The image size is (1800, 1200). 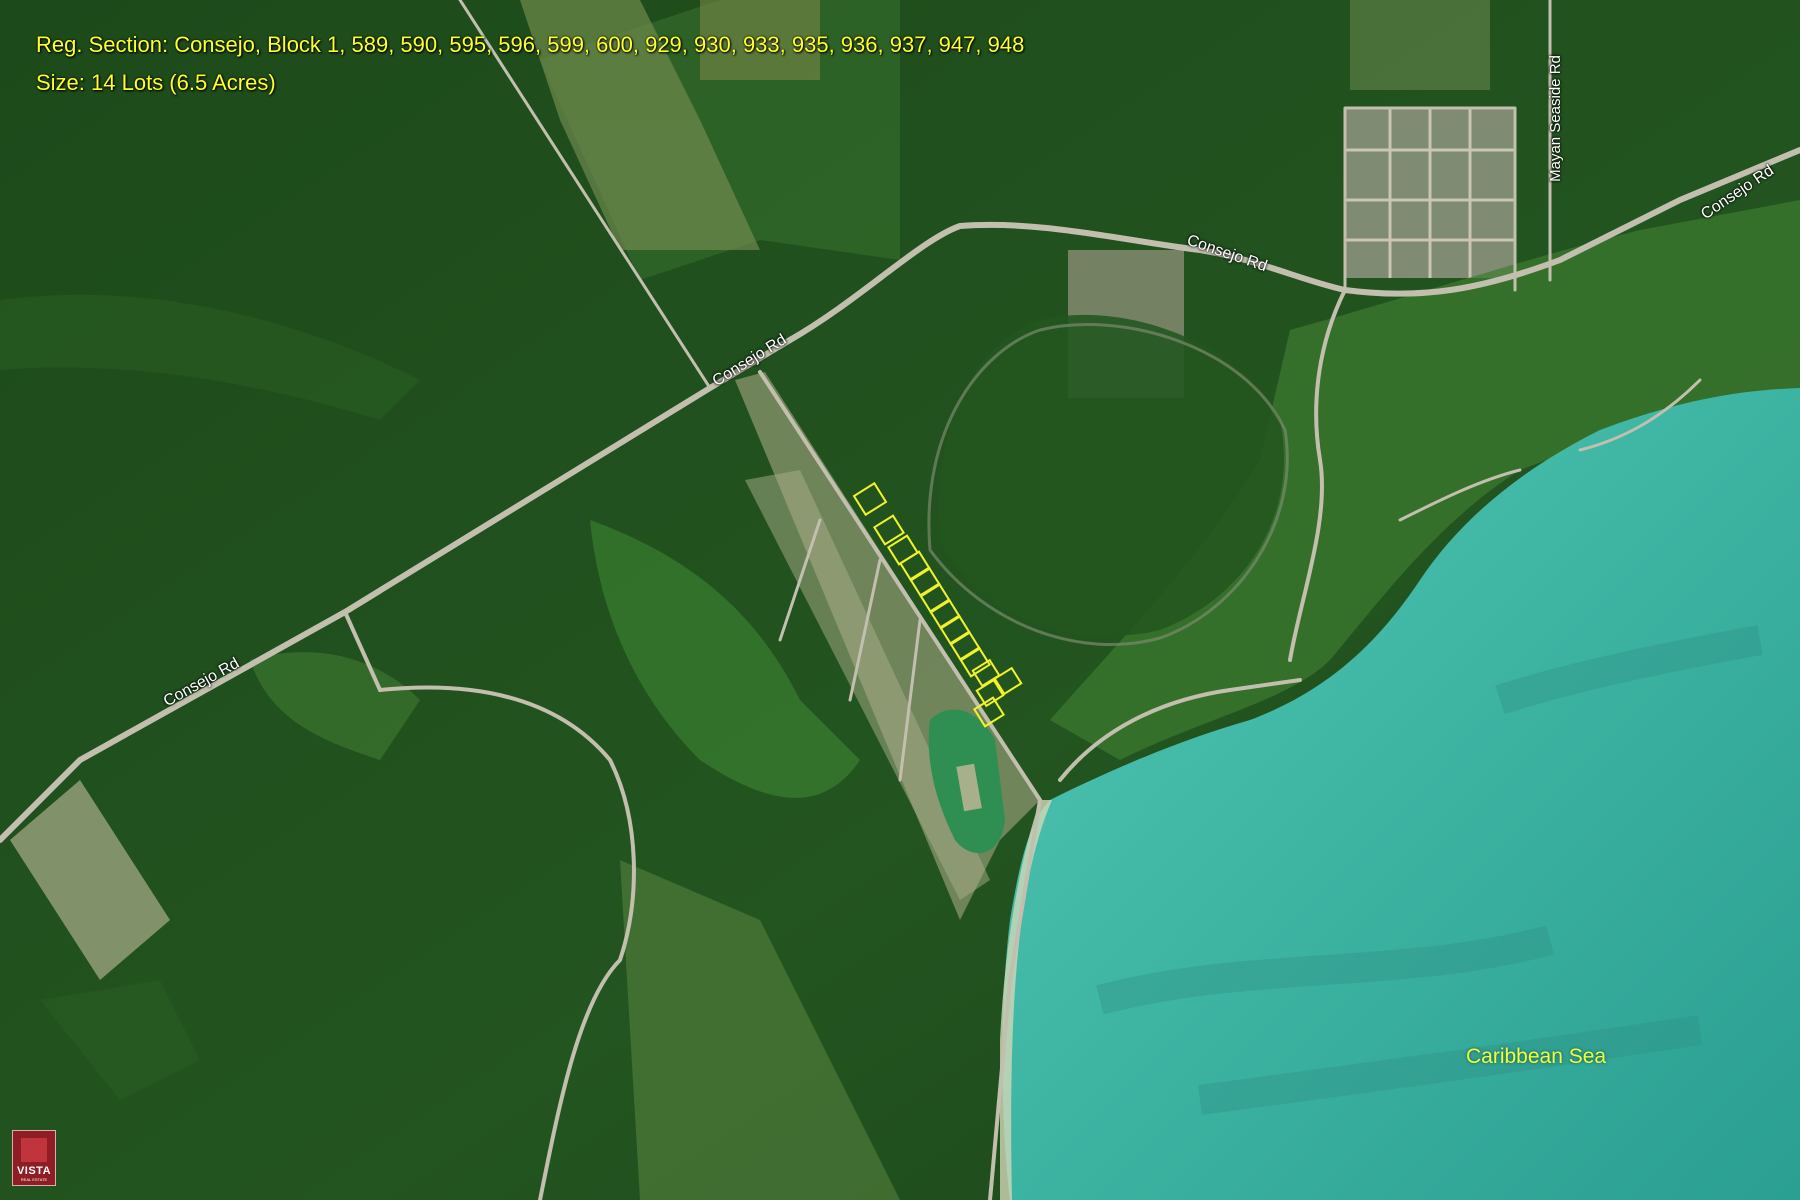 What do you see at coordinates (34, 1171) in the screenshot?
I see `logo-word: VISTA` at bounding box center [34, 1171].